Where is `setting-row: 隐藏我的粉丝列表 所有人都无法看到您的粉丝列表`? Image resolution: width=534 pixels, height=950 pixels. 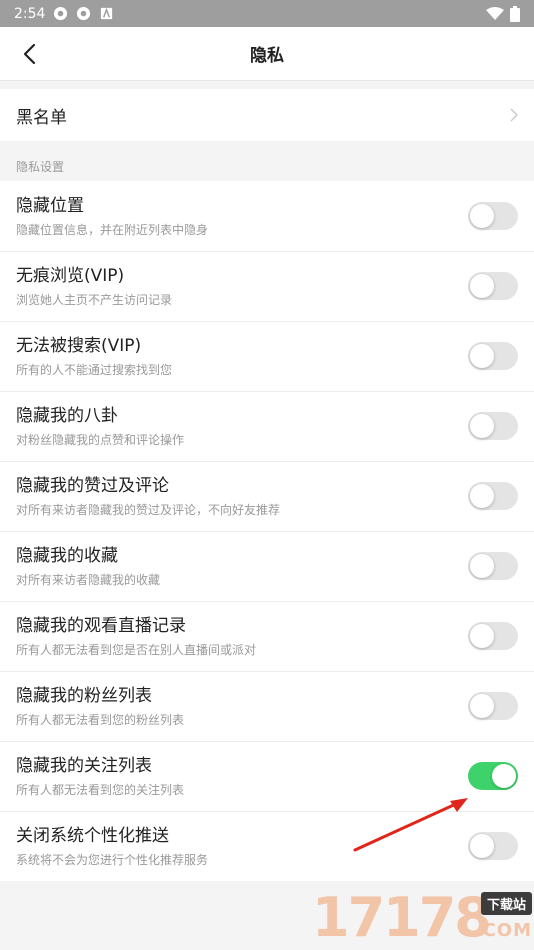 setting-row: 隐藏我的粉丝列表 所有人都无法看到您的粉丝列表 is located at coordinates (267, 706).